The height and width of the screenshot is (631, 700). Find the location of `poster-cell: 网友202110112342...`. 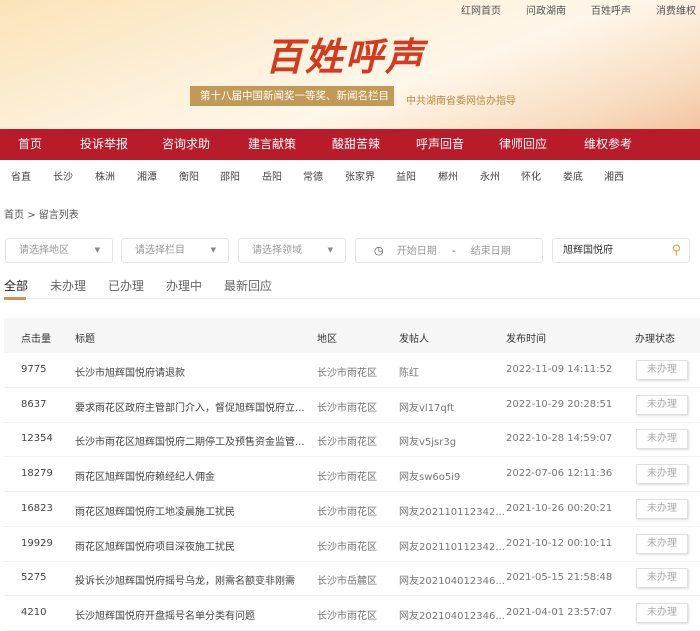

poster-cell: 网友202110112342... is located at coordinates (452, 512).